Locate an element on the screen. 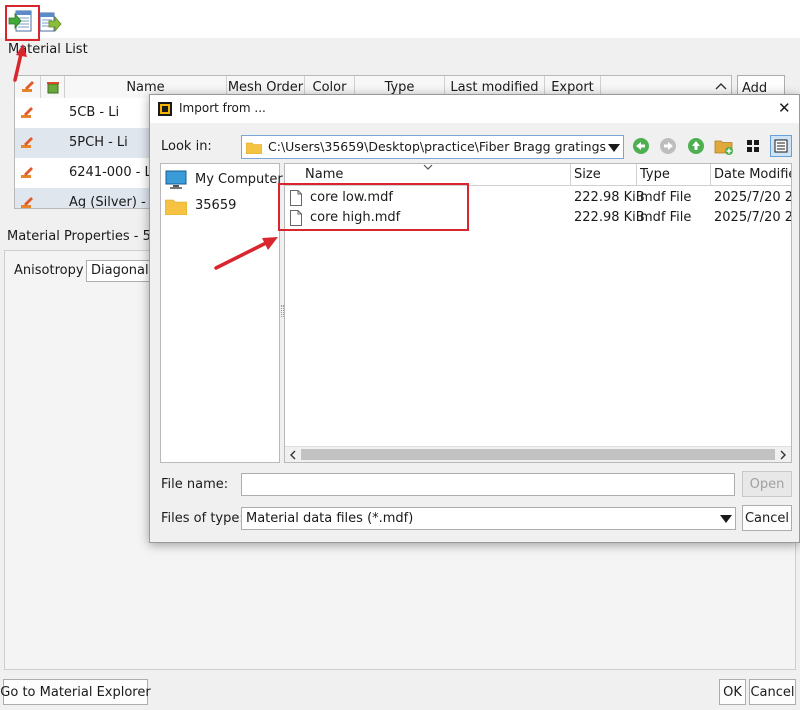 The height and width of the screenshot is (710, 800). list-view-icon is located at coordinates (781, 146).